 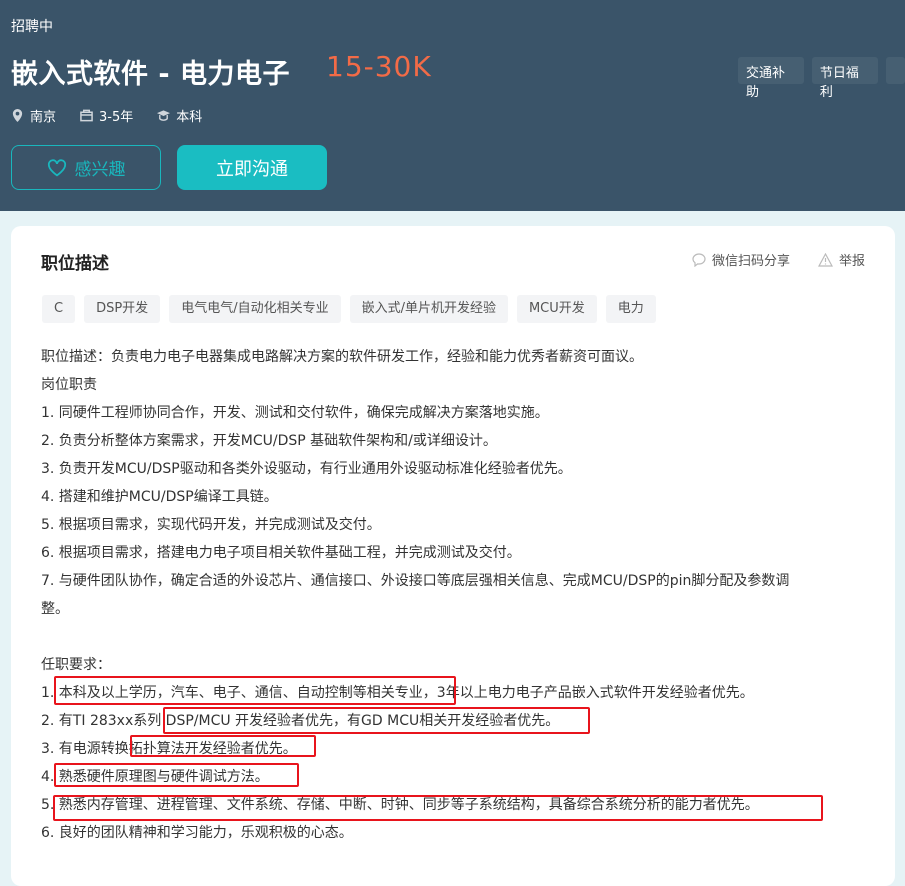 I want to click on desc-line: 2. 负责分析整体方案需求，开发MCU/DSP 基础软件架构和/或详细设计。, so click(x=269, y=441).